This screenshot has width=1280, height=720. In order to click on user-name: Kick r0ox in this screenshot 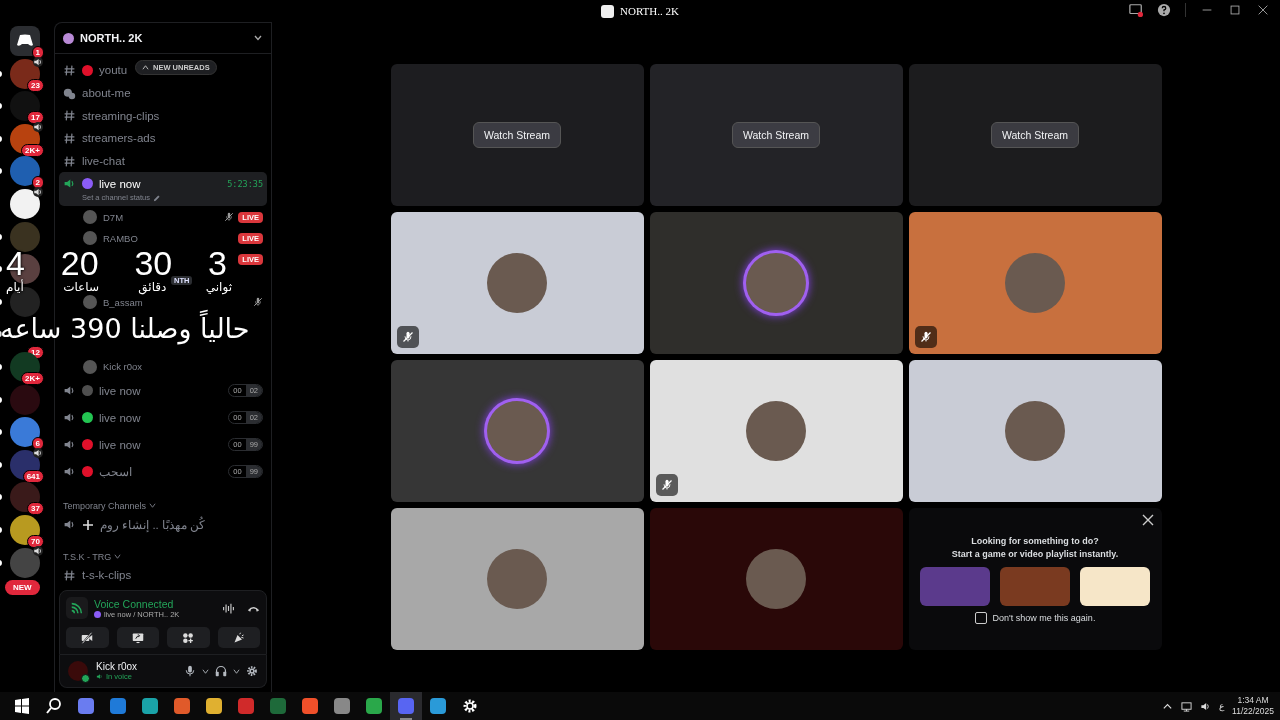, I will do `click(117, 666)`.